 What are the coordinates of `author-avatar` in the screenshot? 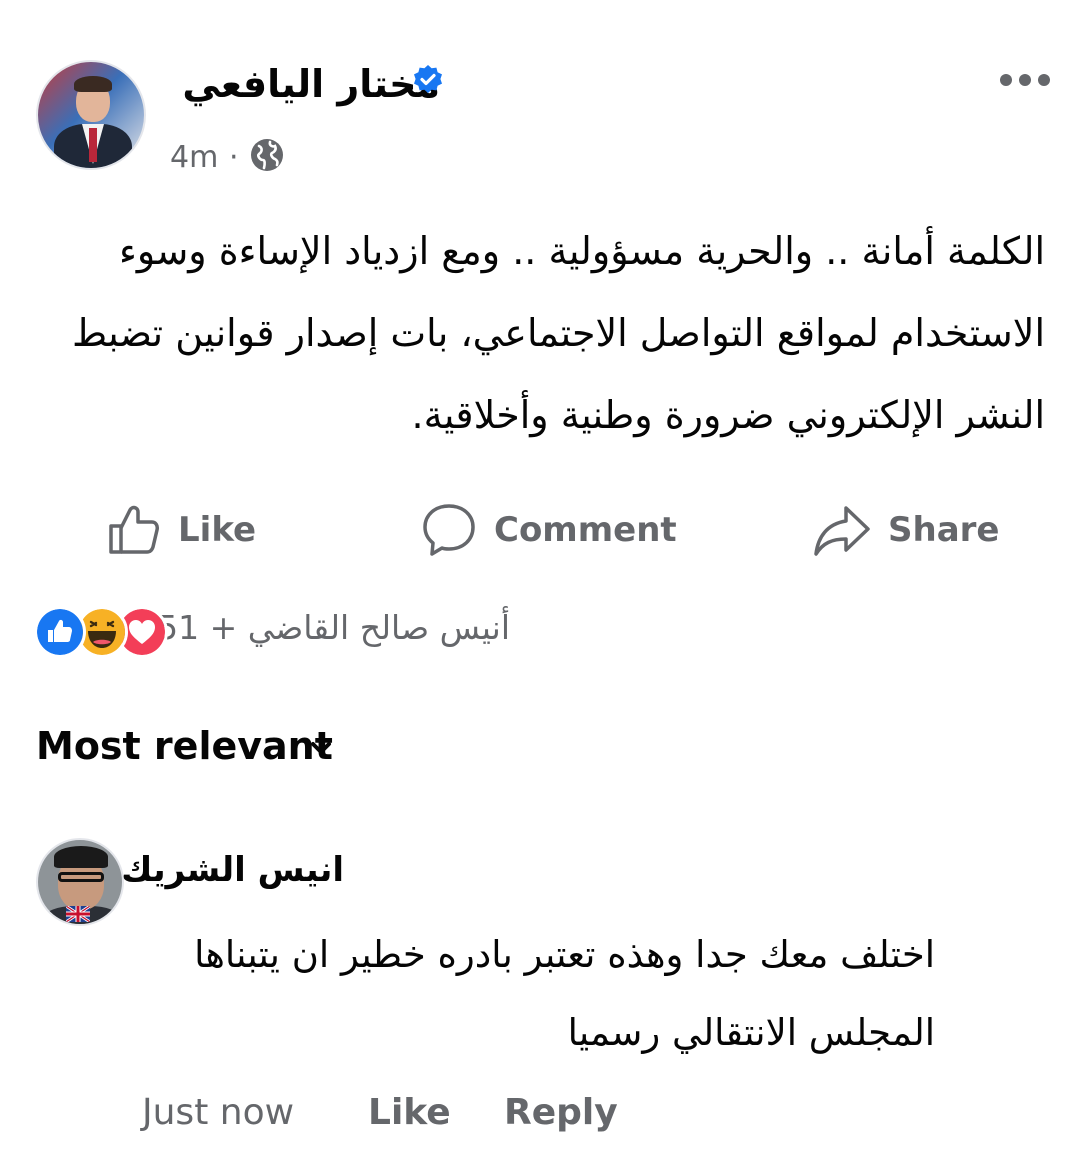 It's located at (91, 115).